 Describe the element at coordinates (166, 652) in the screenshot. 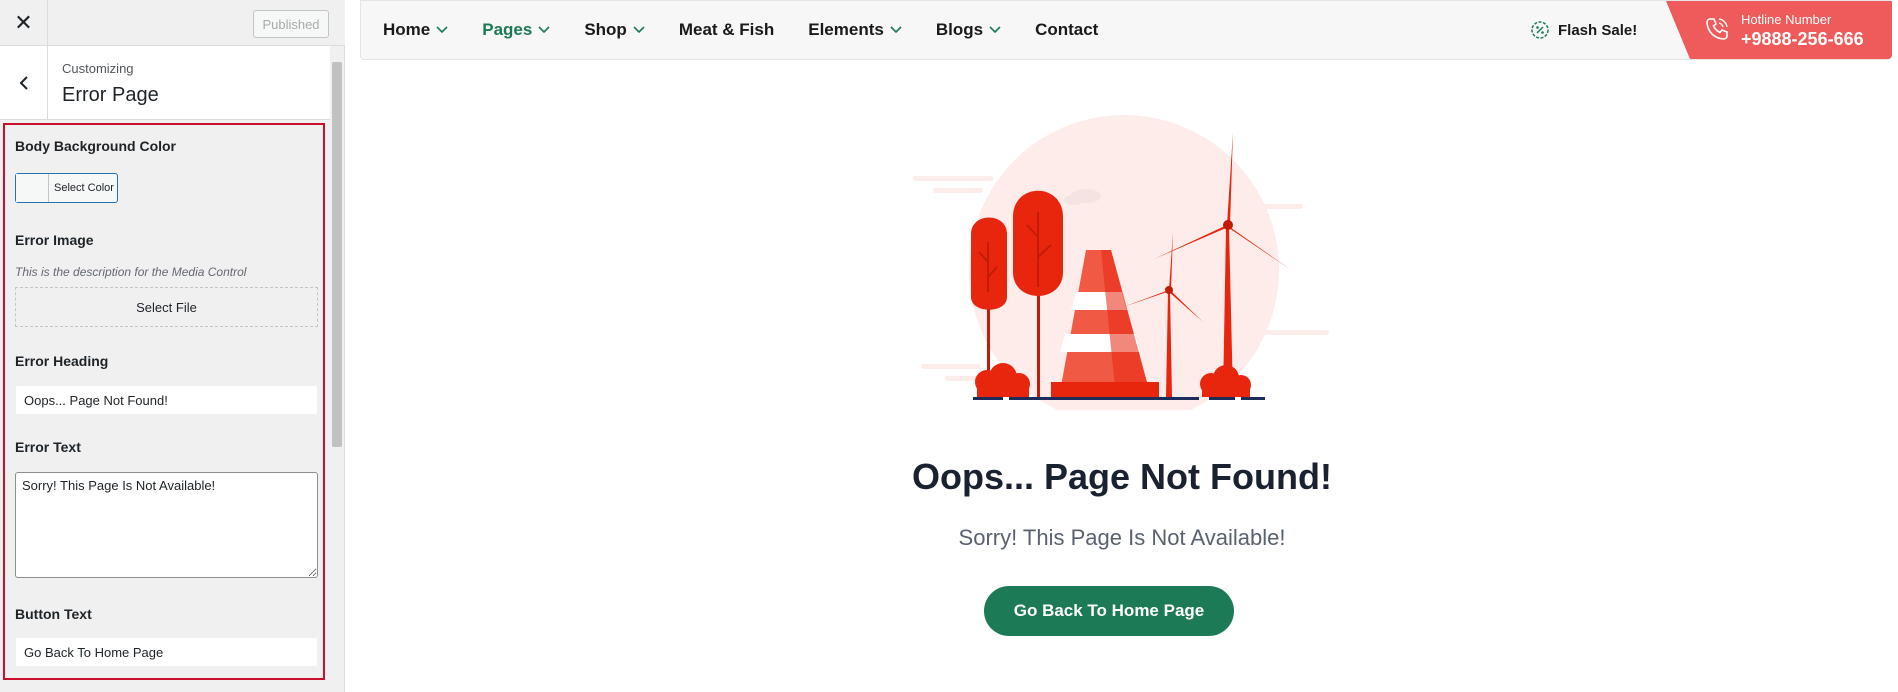

I see `button-text-input` at that location.